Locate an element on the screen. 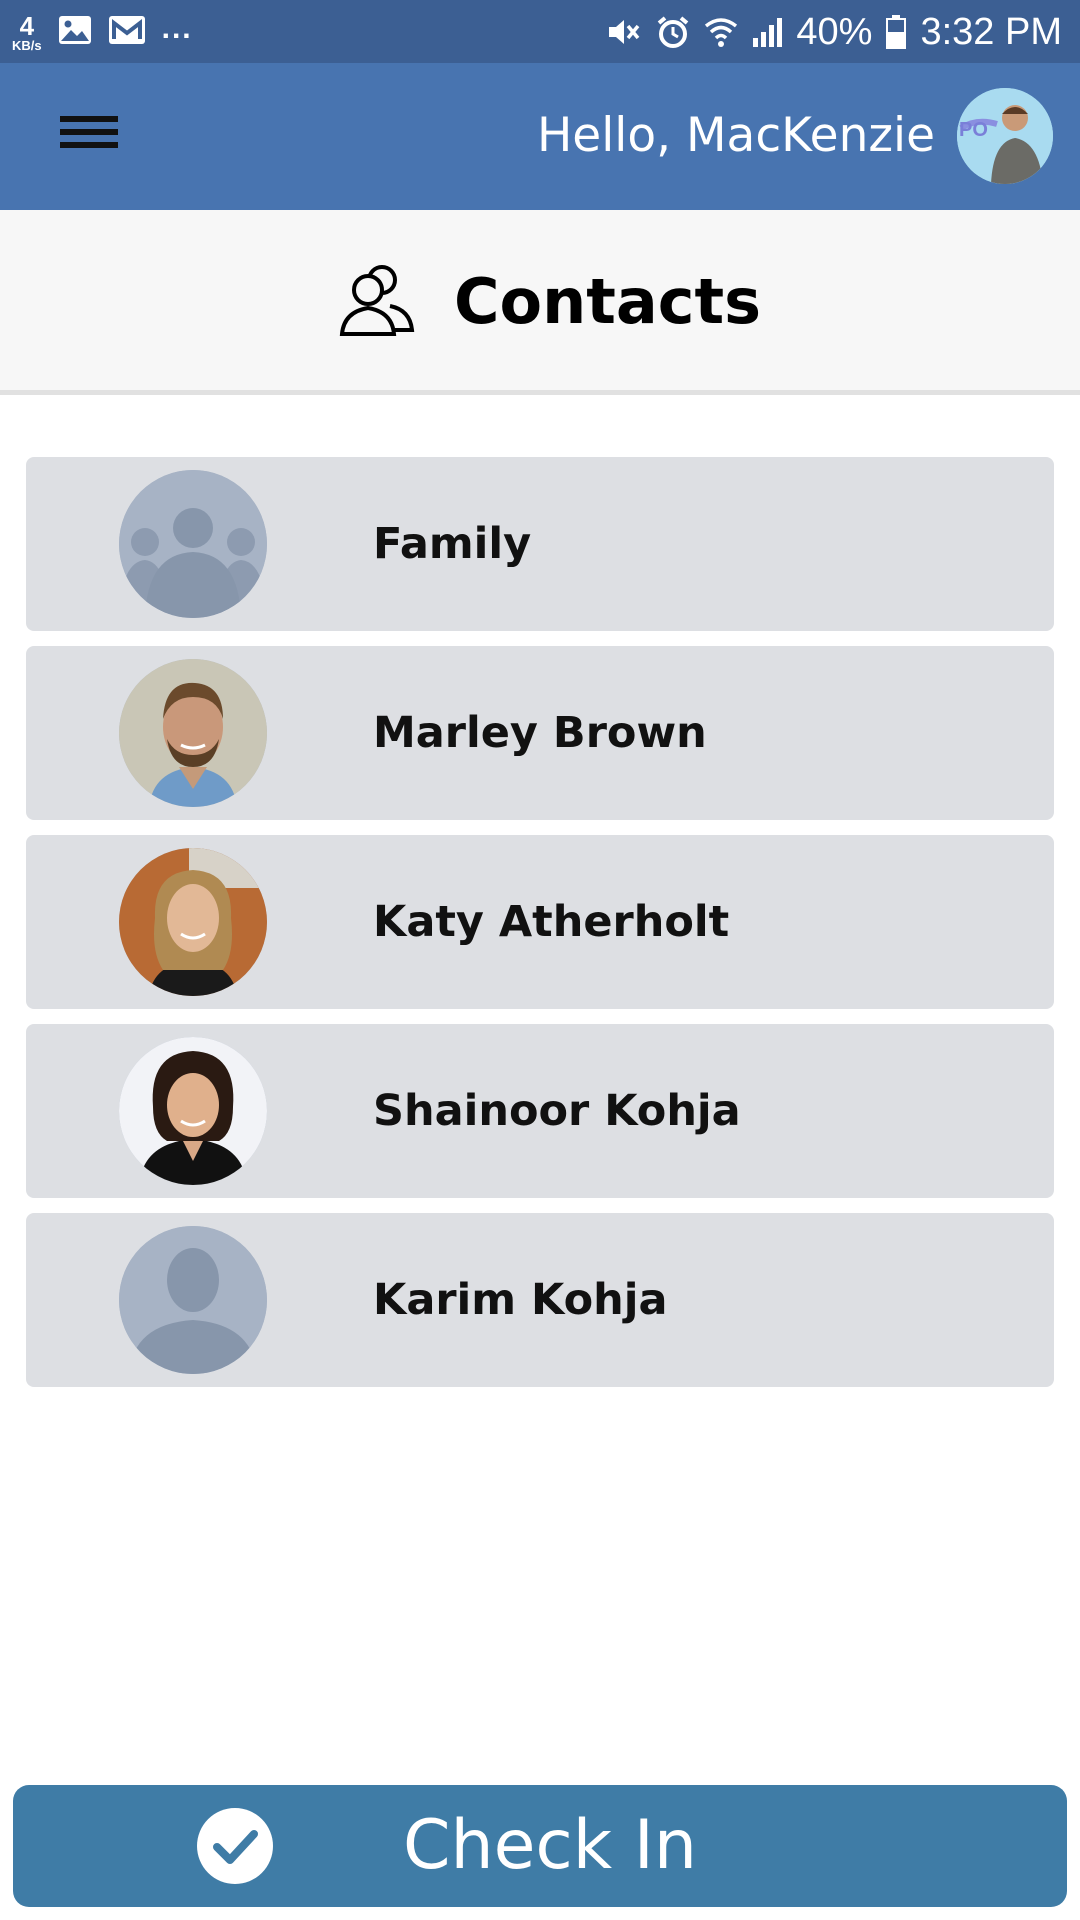 This screenshot has height=1920, width=1080. contact-name: Marley Brown is located at coordinates (540, 733).